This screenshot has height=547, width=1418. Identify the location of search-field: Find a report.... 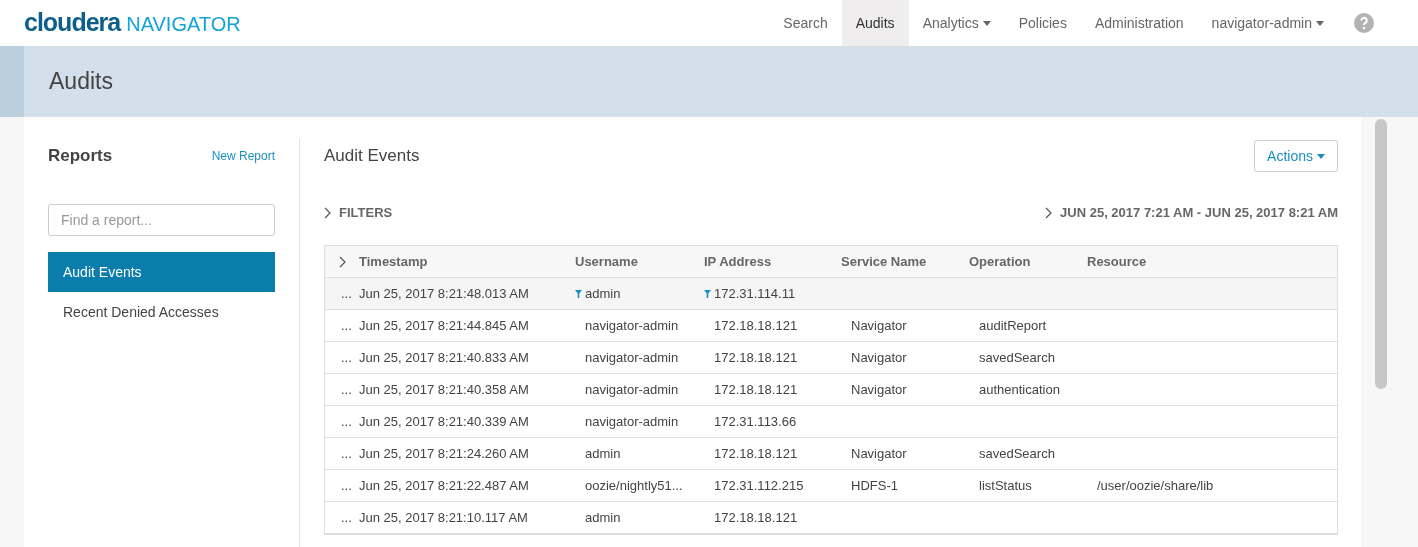
(161, 220).